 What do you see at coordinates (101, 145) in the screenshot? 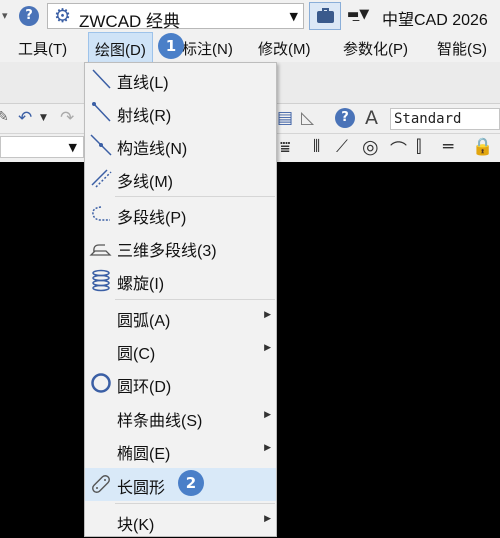
I see `xline-icon` at bounding box center [101, 145].